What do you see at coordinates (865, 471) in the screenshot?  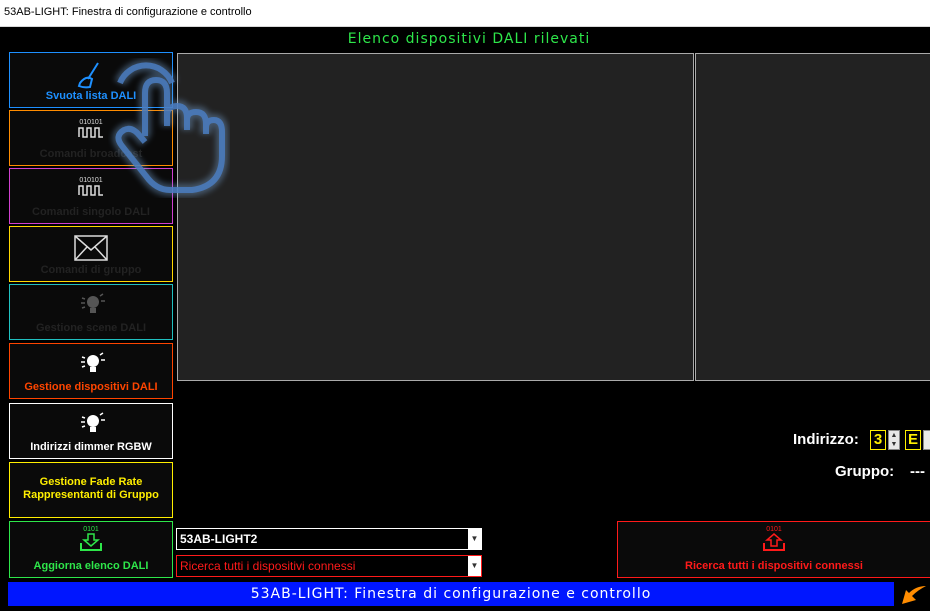 I see `group-label: Gruppo:` at bounding box center [865, 471].